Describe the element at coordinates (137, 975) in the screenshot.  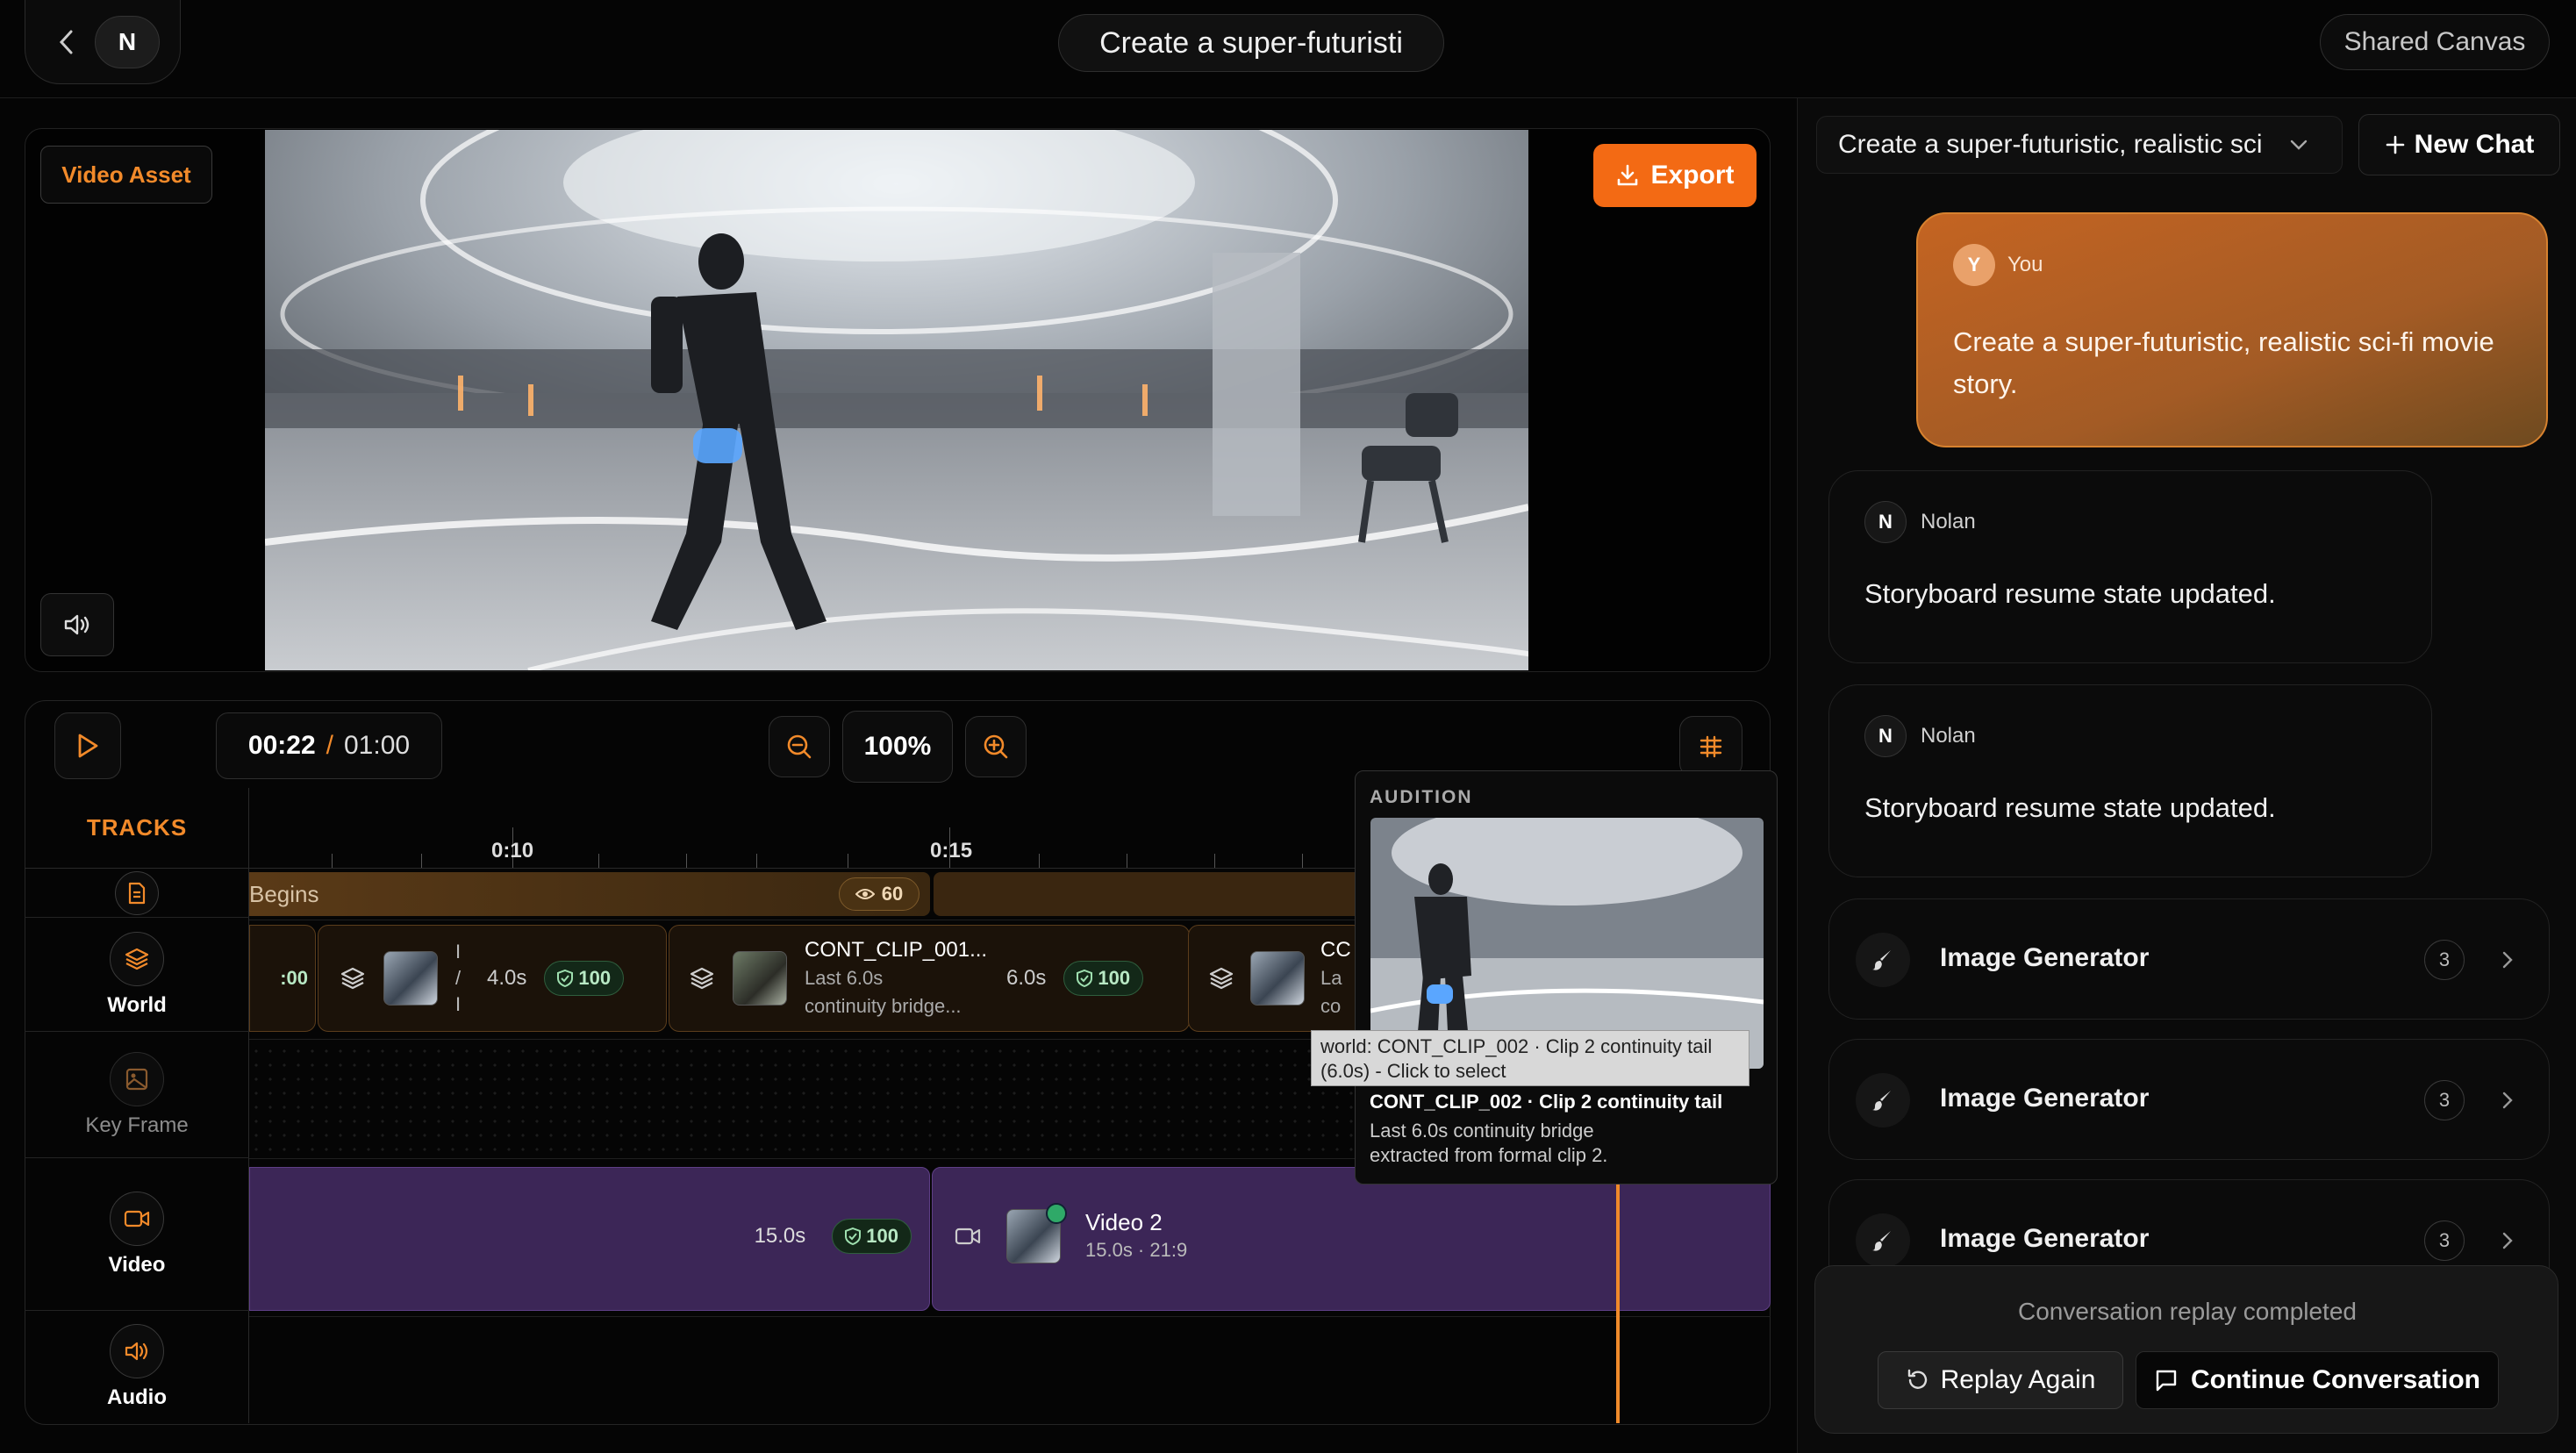
I see `track-world: World` at that location.